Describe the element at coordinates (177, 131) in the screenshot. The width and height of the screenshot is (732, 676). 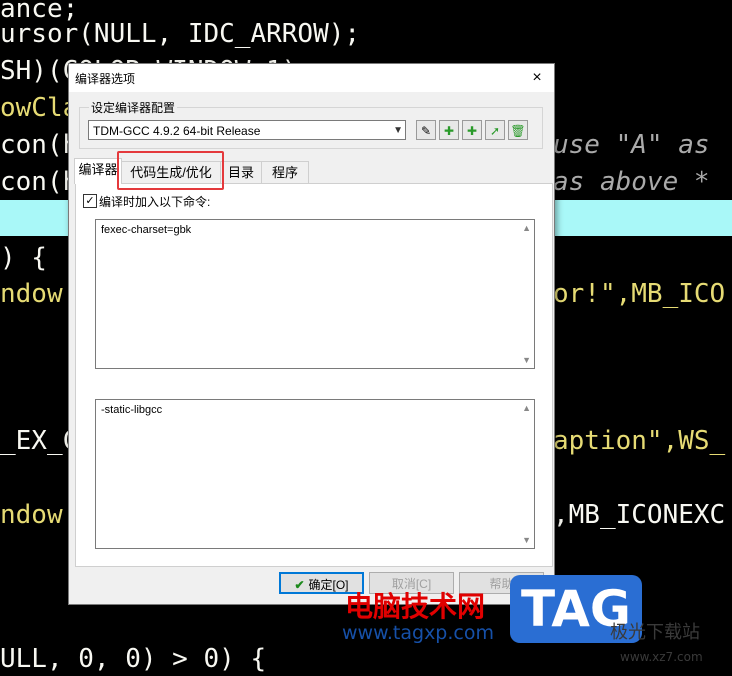
I see `compiler-select-value: TDM-GCC 4.9.2 64-bit Release` at that location.